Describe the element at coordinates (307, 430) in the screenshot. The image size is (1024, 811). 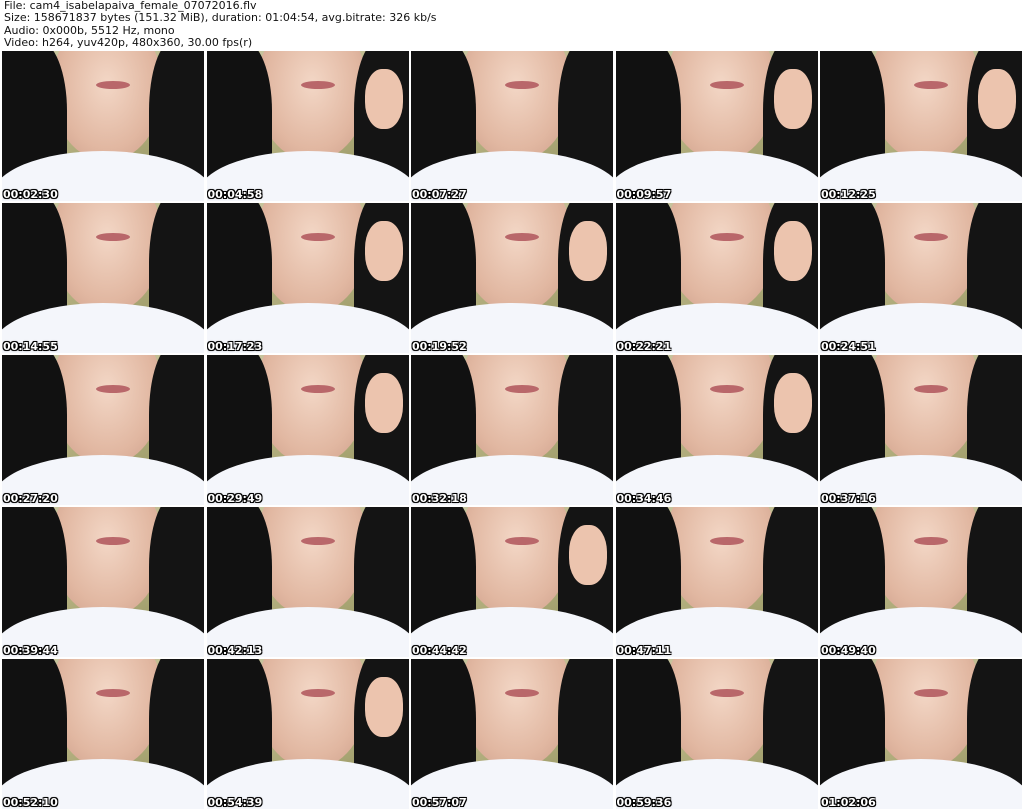
I see `video-thumbnail: 00:29:49` at that location.